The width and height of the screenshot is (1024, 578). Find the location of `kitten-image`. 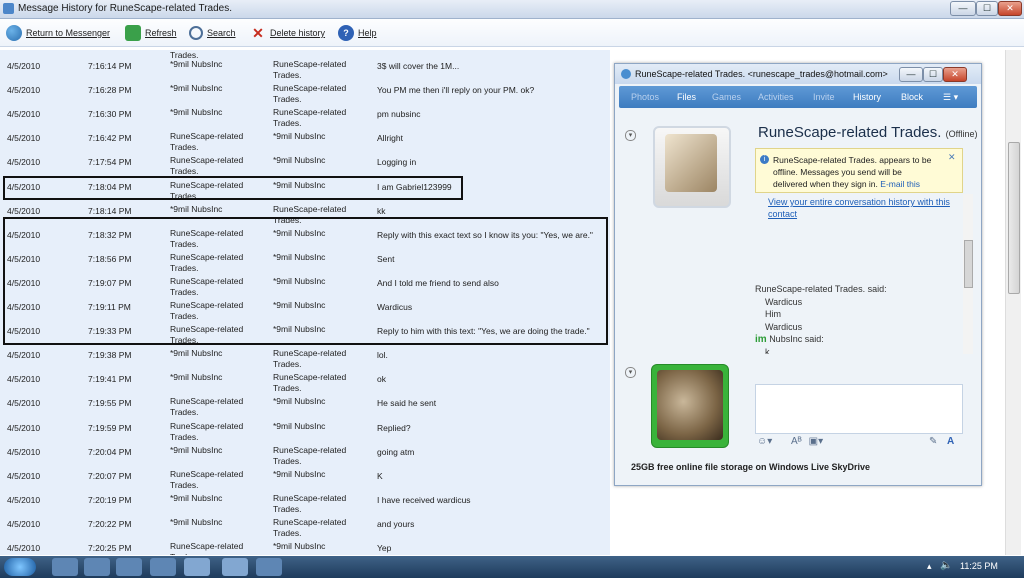

kitten-image is located at coordinates (690, 405).